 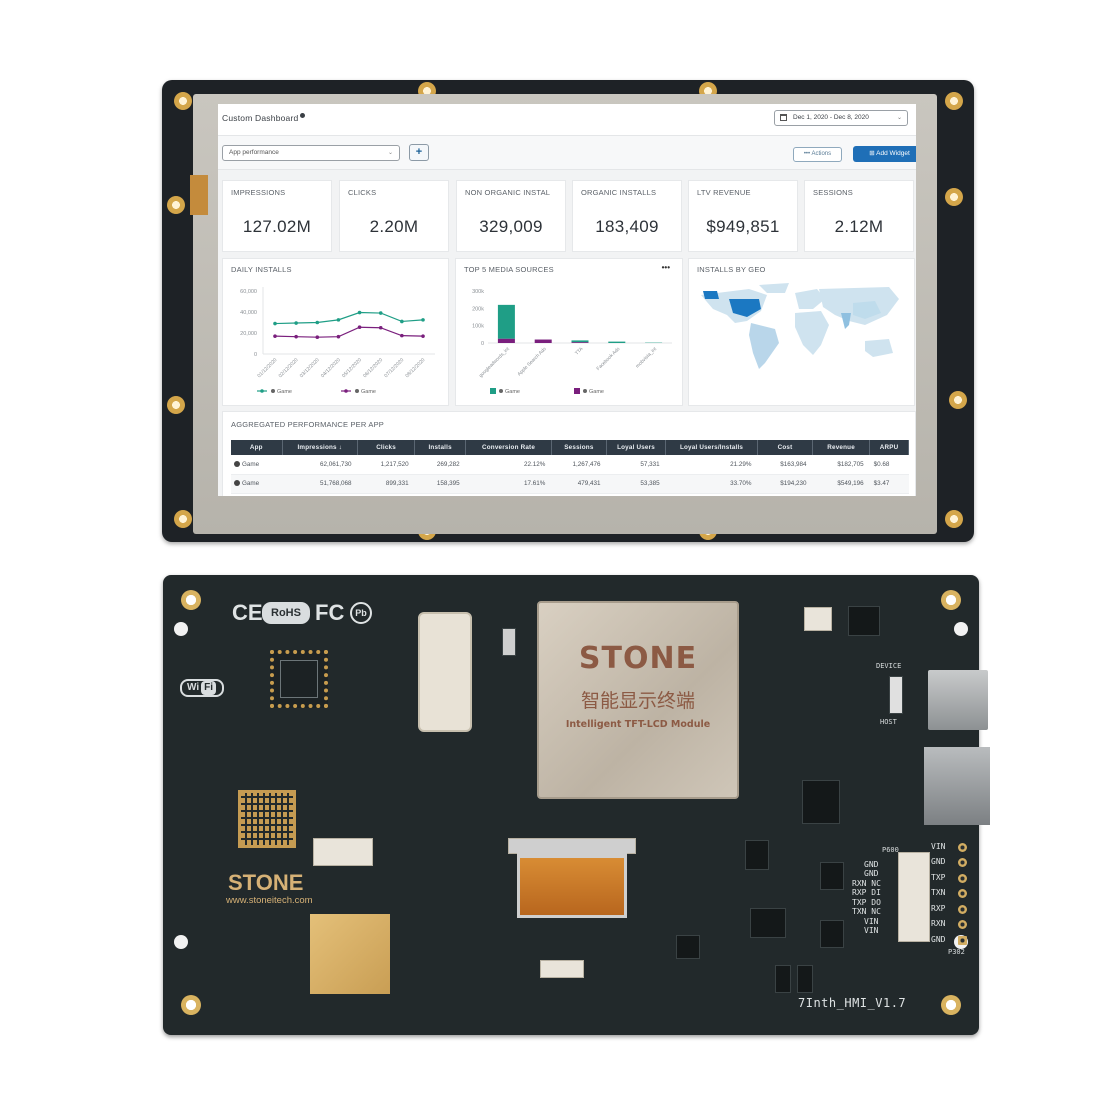 What do you see at coordinates (247, 612) in the screenshot?
I see `ce-mark: CE` at bounding box center [247, 612].